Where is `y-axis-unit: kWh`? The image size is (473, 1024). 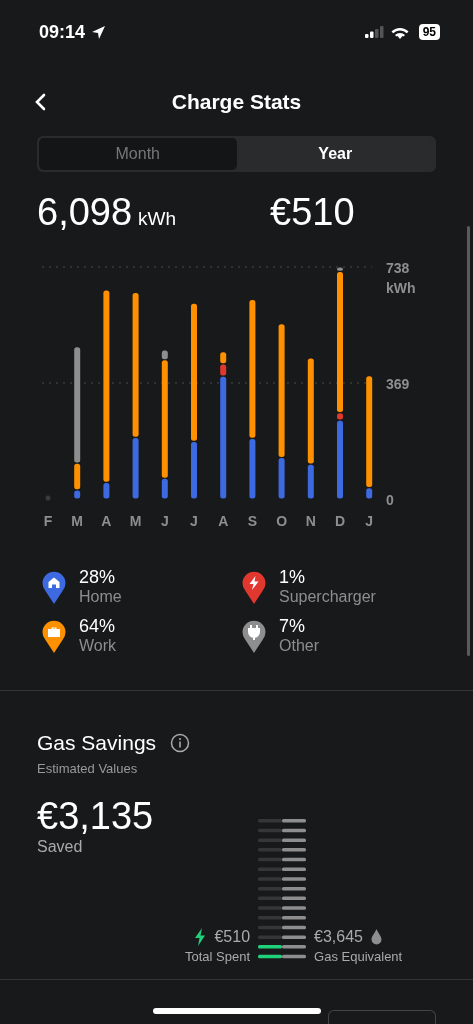 y-axis-unit: kWh is located at coordinates (401, 288).